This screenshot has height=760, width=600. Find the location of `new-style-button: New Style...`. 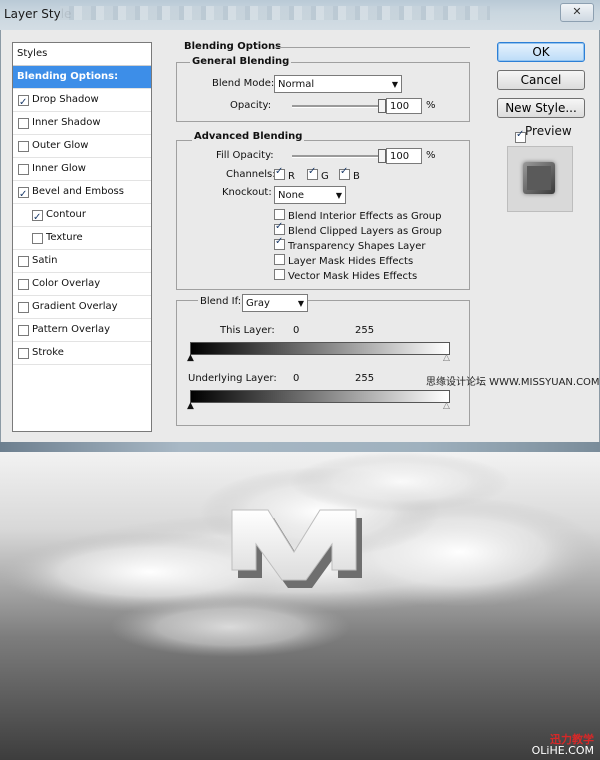

new-style-button: New Style... is located at coordinates (541, 108).